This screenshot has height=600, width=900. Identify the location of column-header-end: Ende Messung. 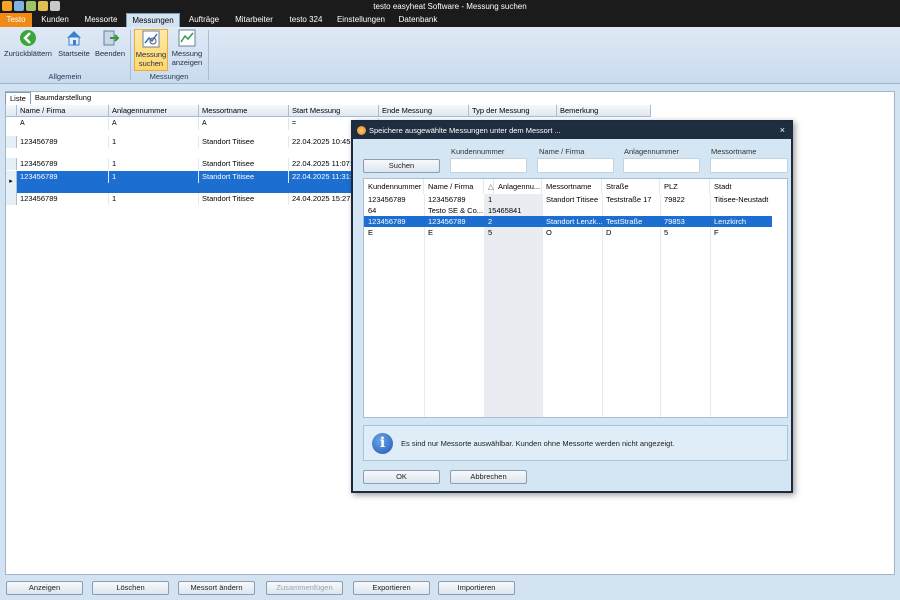
(424, 111).